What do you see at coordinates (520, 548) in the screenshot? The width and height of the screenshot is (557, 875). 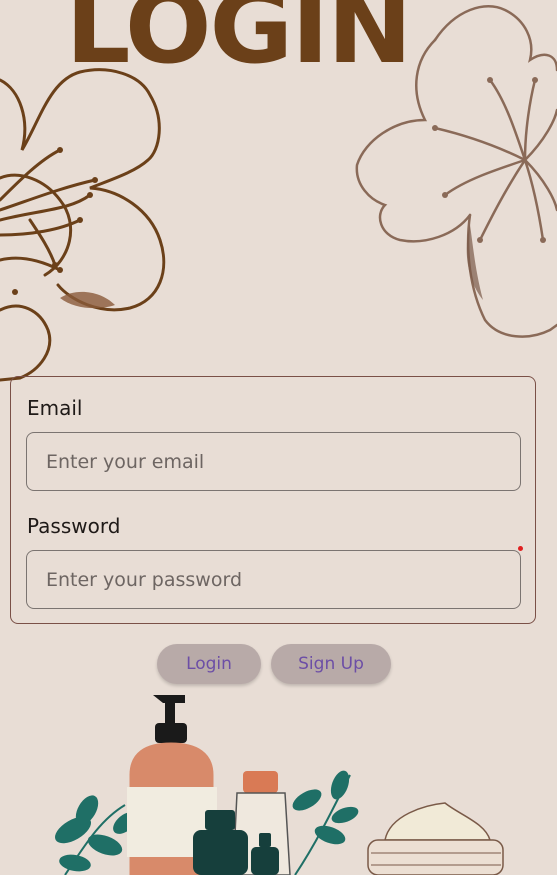 I see `debug-dot` at bounding box center [520, 548].